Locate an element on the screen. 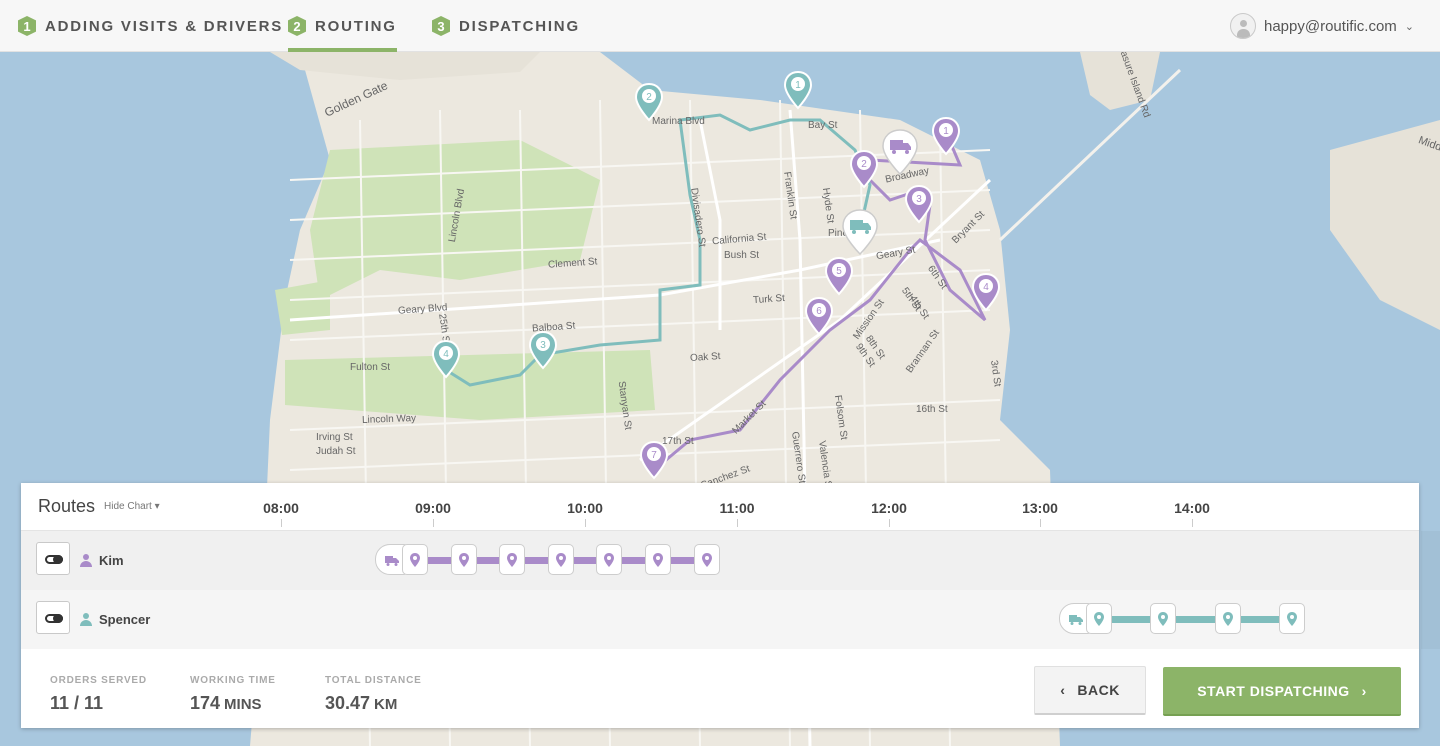 This screenshot has height=746, width=1440. pin-number: 5 is located at coordinates (839, 271).